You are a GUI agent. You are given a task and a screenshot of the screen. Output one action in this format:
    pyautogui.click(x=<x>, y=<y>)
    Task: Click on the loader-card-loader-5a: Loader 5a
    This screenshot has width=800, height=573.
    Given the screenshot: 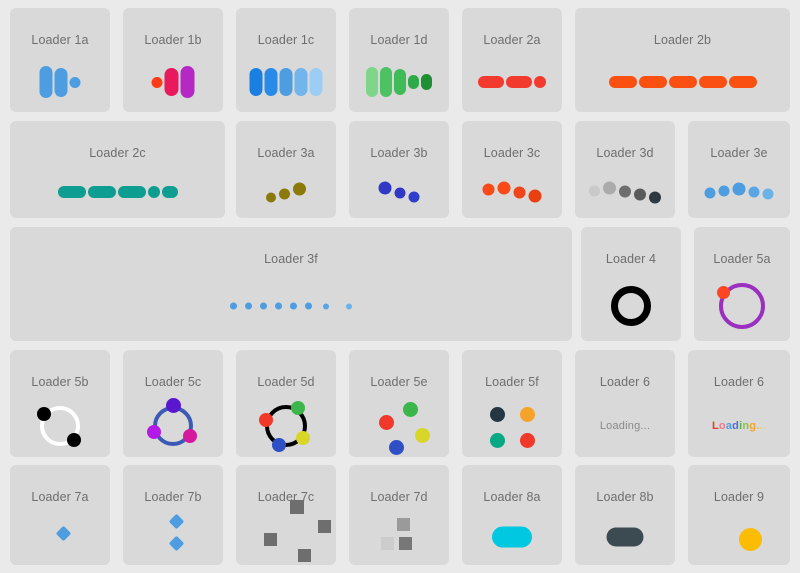 What is the action you would take?
    pyautogui.click(x=742, y=284)
    